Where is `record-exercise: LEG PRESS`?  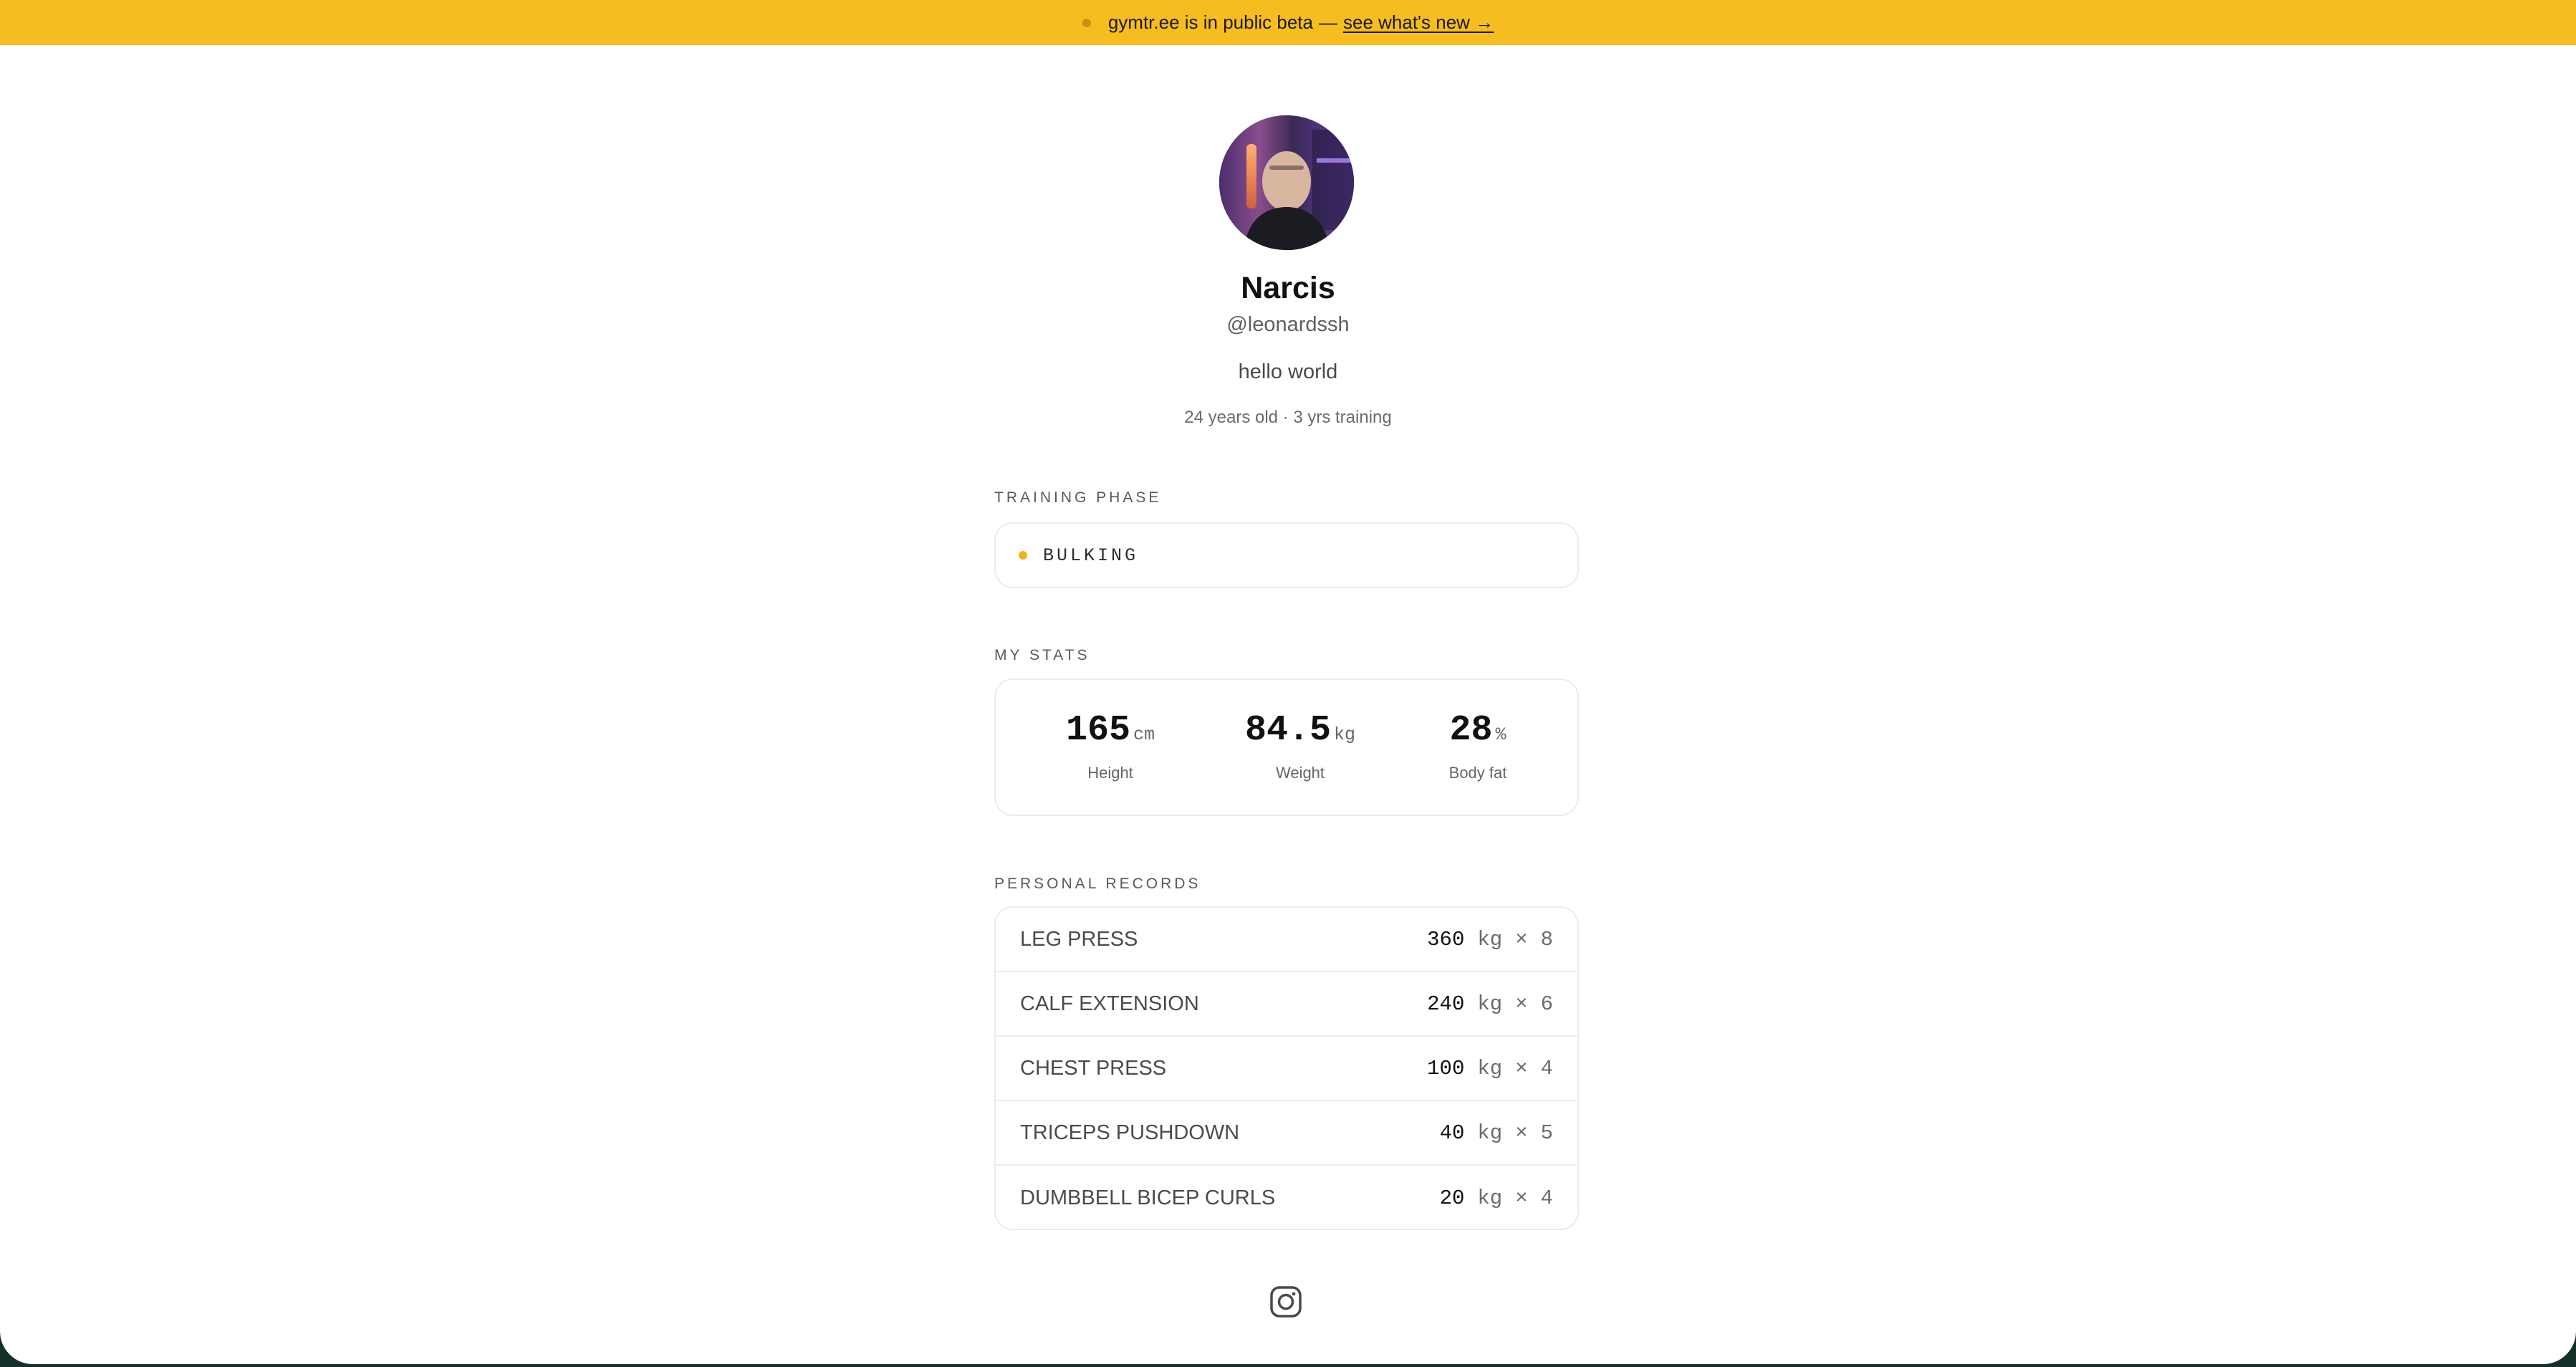
record-exercise: LEG PRESS is located at coordinates (1079, 939).